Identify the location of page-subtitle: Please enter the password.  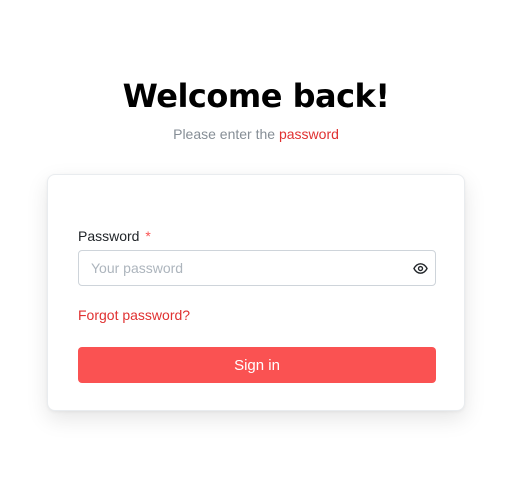
(256, 134).